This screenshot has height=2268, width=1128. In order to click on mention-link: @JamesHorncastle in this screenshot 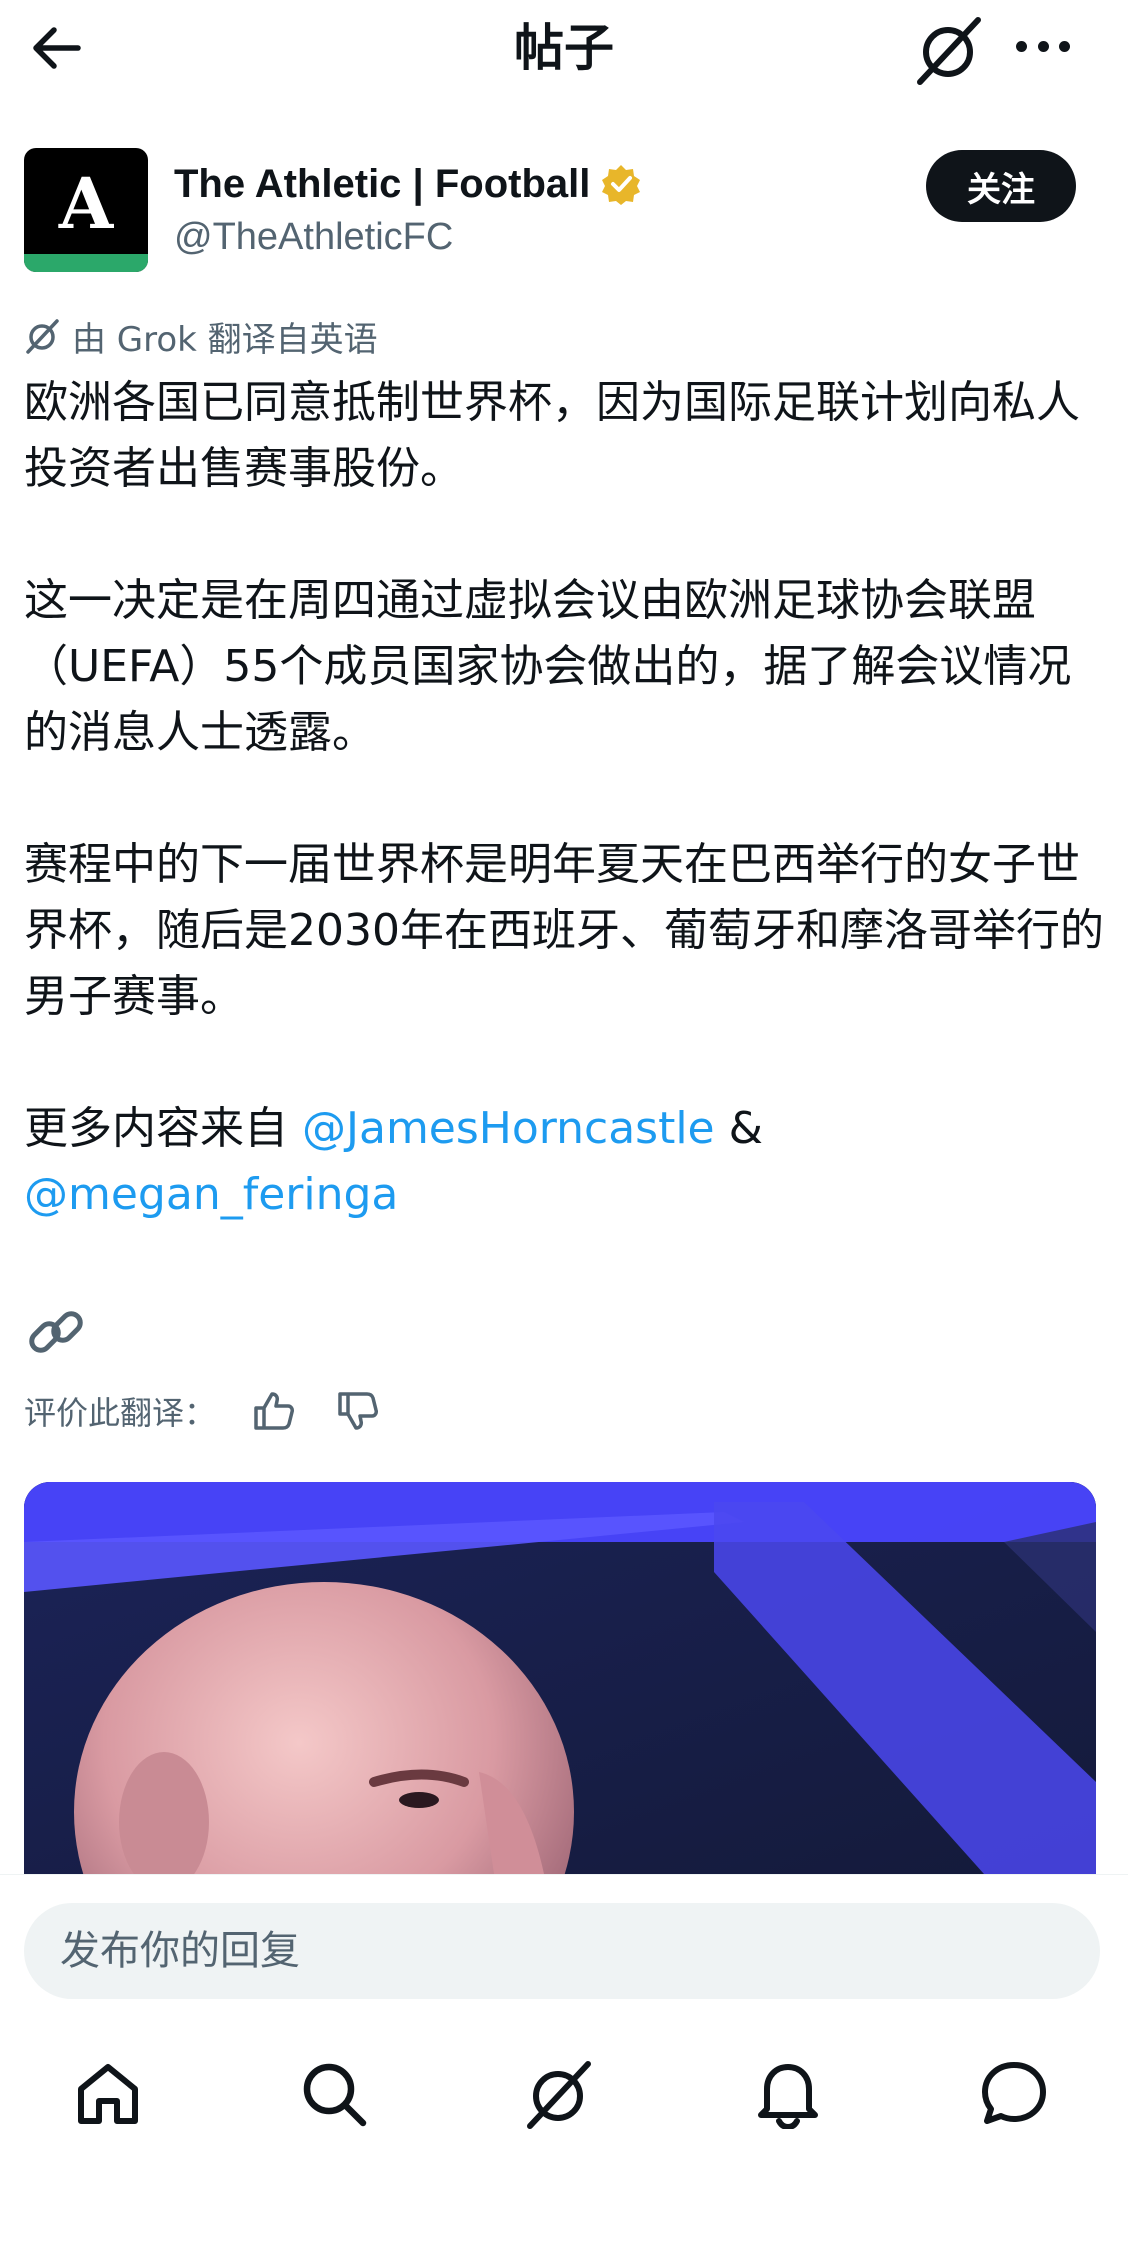, I will do `click(508, 1128)`.